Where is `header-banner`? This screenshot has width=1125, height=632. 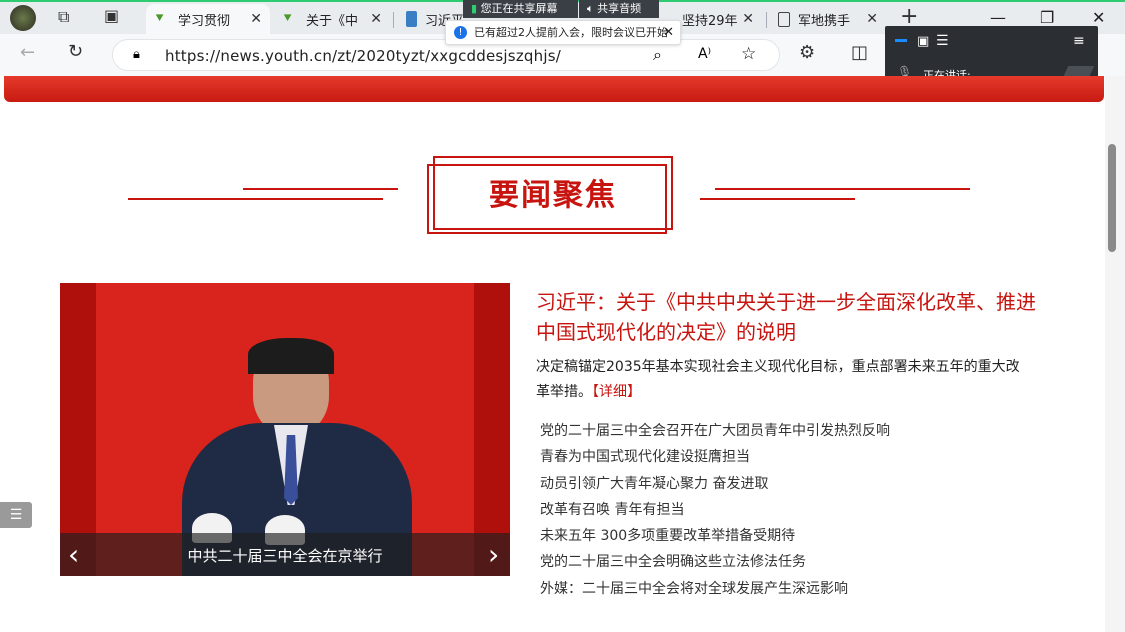 header-banner is located at coordinates (554, 89).